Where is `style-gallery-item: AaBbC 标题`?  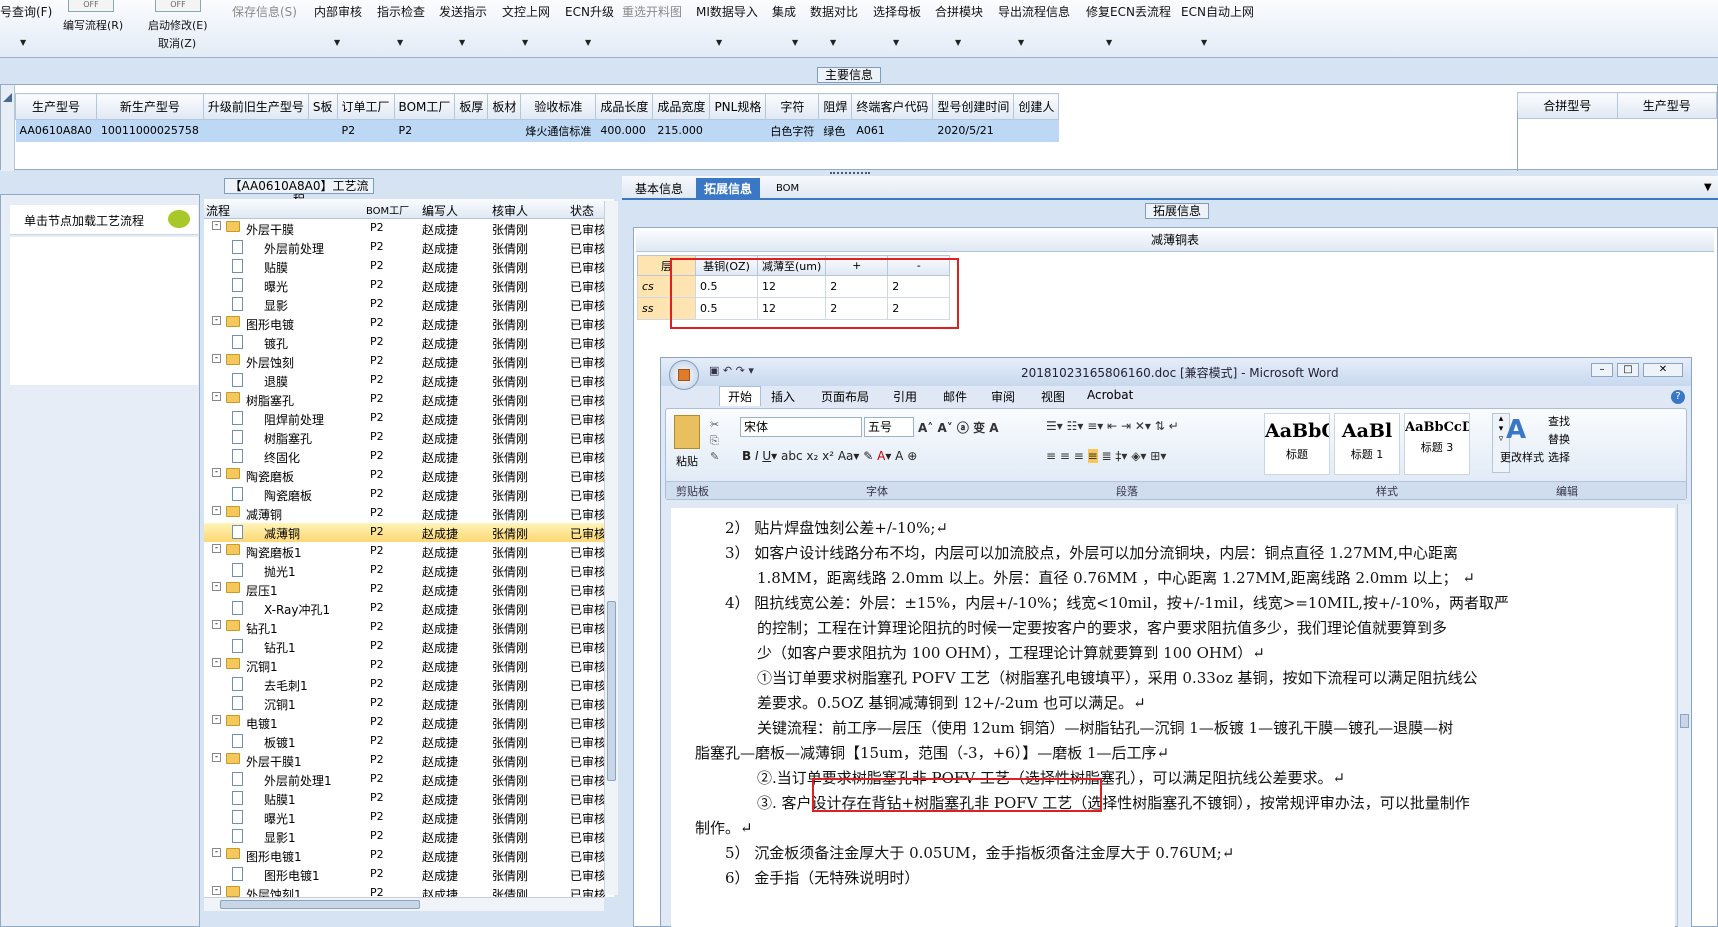
style-gallery-item: AaBbC 标题 is located at coordinates (1297, 444).